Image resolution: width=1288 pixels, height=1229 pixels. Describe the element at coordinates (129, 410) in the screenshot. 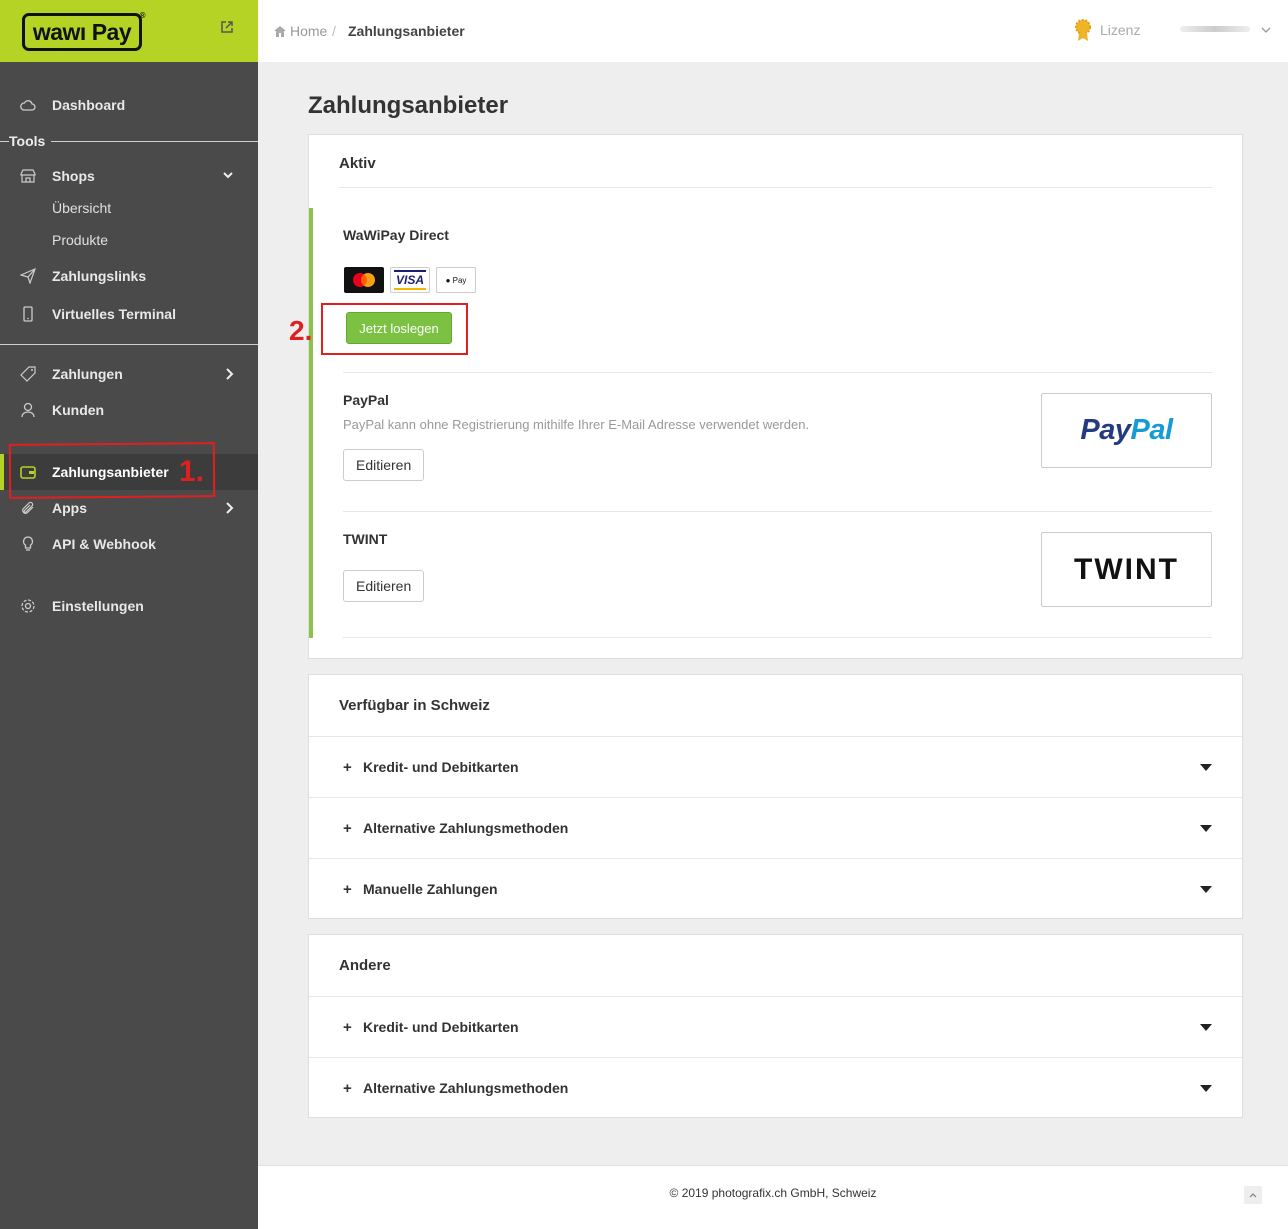

I see `sidebar-item-kunden: Kunden` at that location.